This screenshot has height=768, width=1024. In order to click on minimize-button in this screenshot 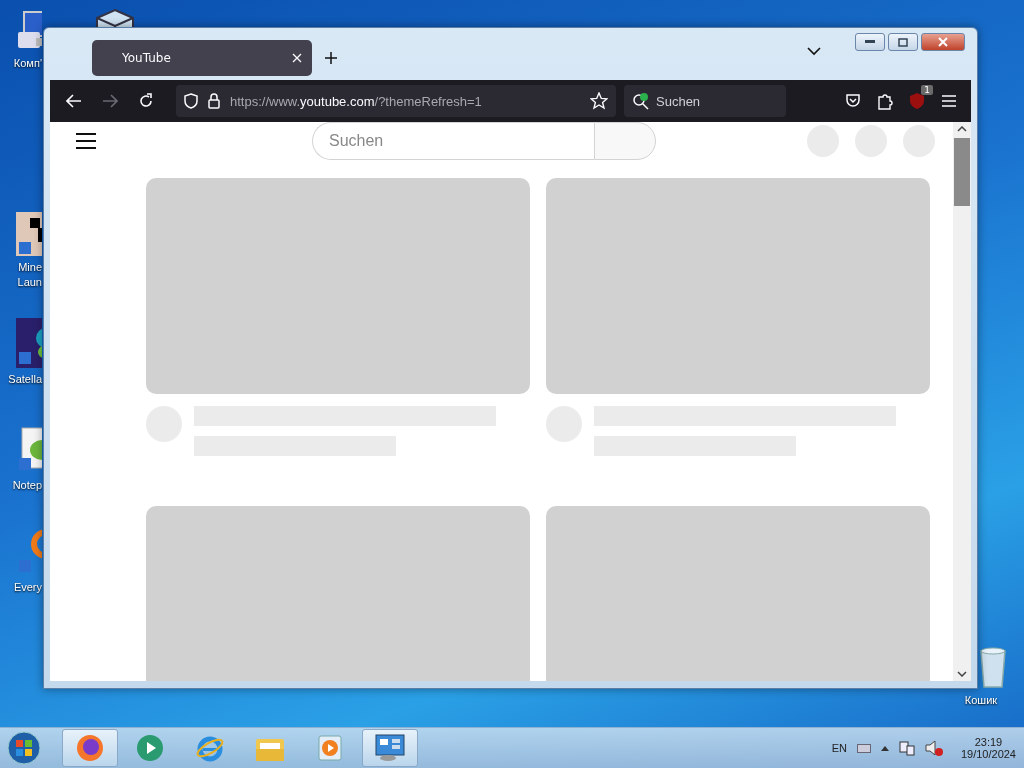, I will do `click(870, 42)`.